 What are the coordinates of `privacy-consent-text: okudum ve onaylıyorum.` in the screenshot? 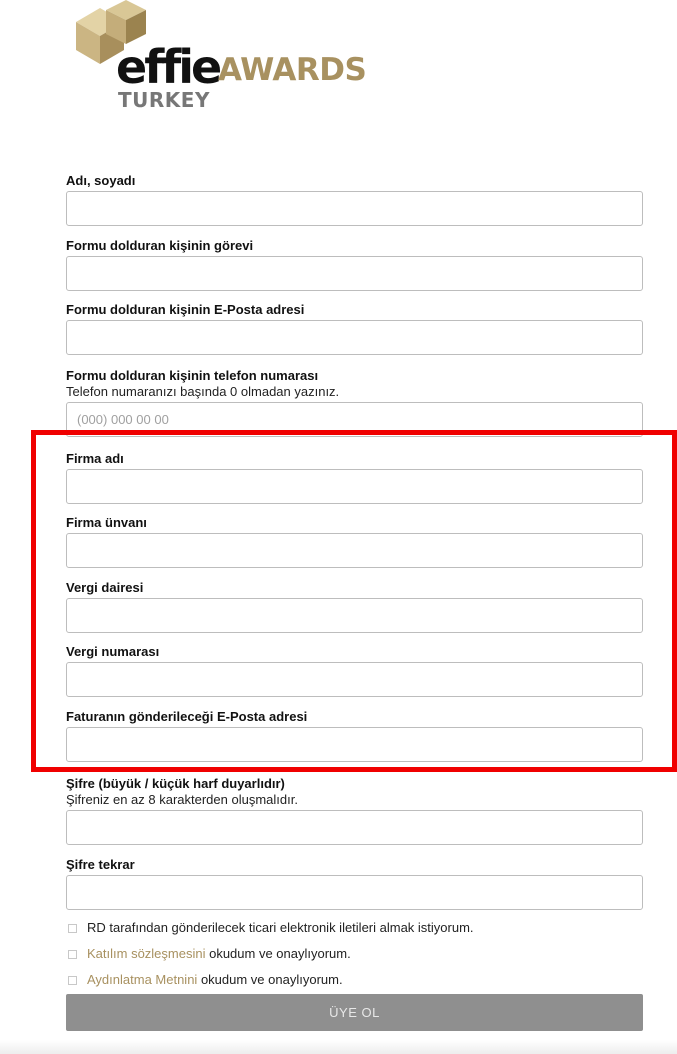 It's located at (270, 979).